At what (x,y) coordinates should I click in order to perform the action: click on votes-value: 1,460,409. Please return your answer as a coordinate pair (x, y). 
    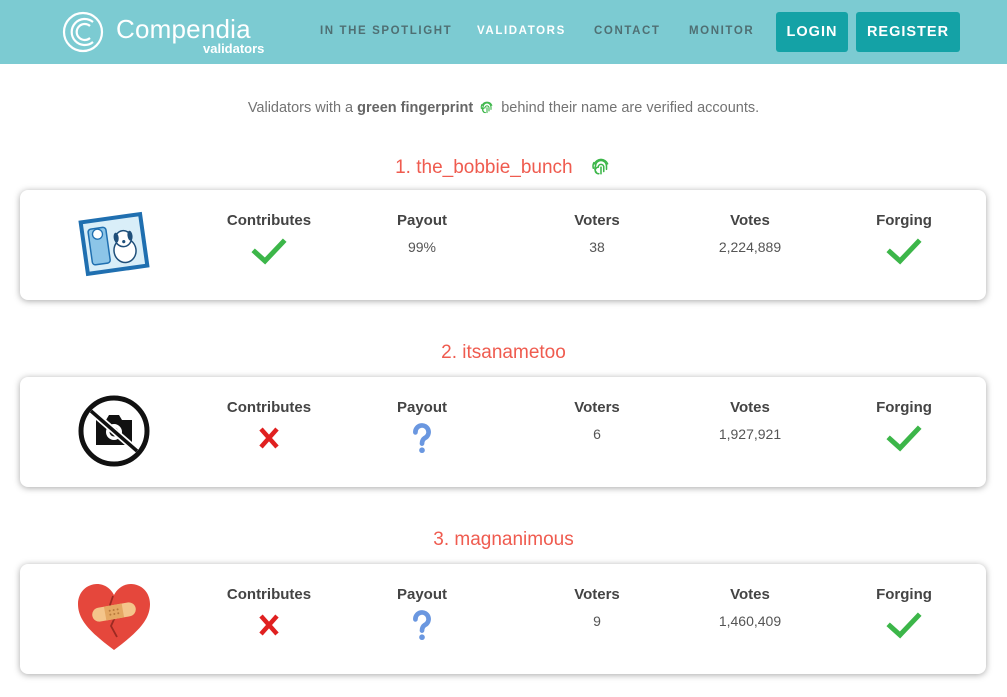
    Looking at the image, I should click on (750, 621).